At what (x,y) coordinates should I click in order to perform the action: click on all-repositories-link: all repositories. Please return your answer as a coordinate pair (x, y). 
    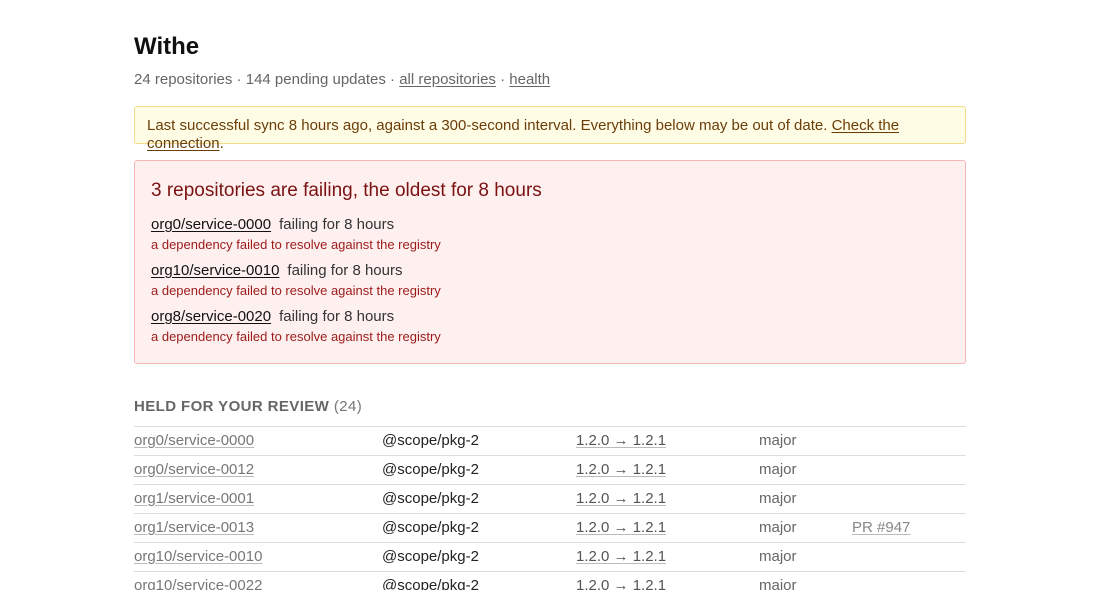
    Looking at the image, I should click on (447, 79).